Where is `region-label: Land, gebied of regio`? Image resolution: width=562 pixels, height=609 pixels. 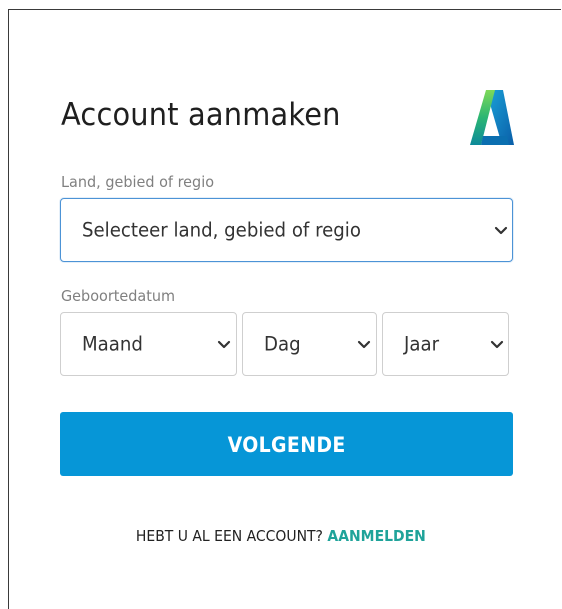
region-label: Land, gebied of regio is located at coordinates (138, 182).